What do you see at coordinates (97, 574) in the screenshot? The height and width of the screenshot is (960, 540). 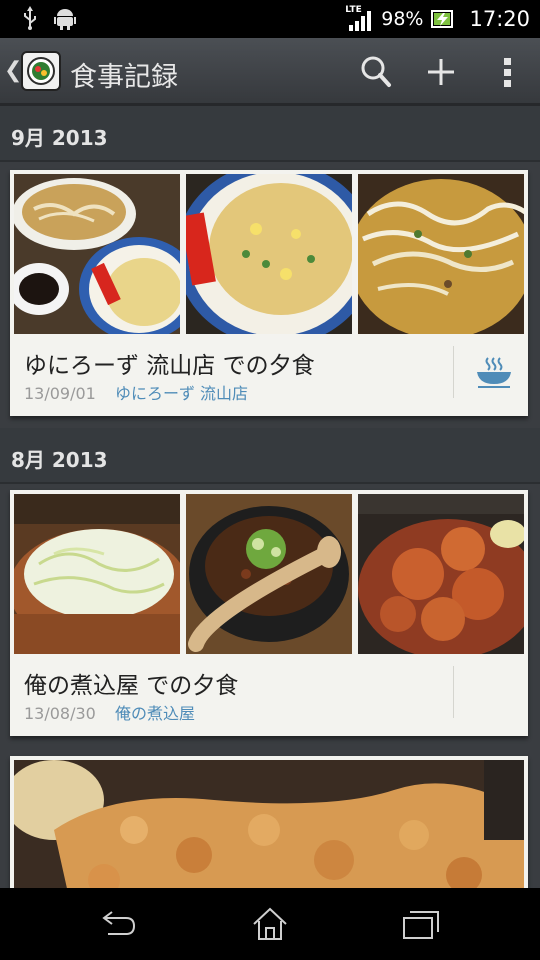 I see `cabbage-salad-photo` at bounding box center [97, 574].